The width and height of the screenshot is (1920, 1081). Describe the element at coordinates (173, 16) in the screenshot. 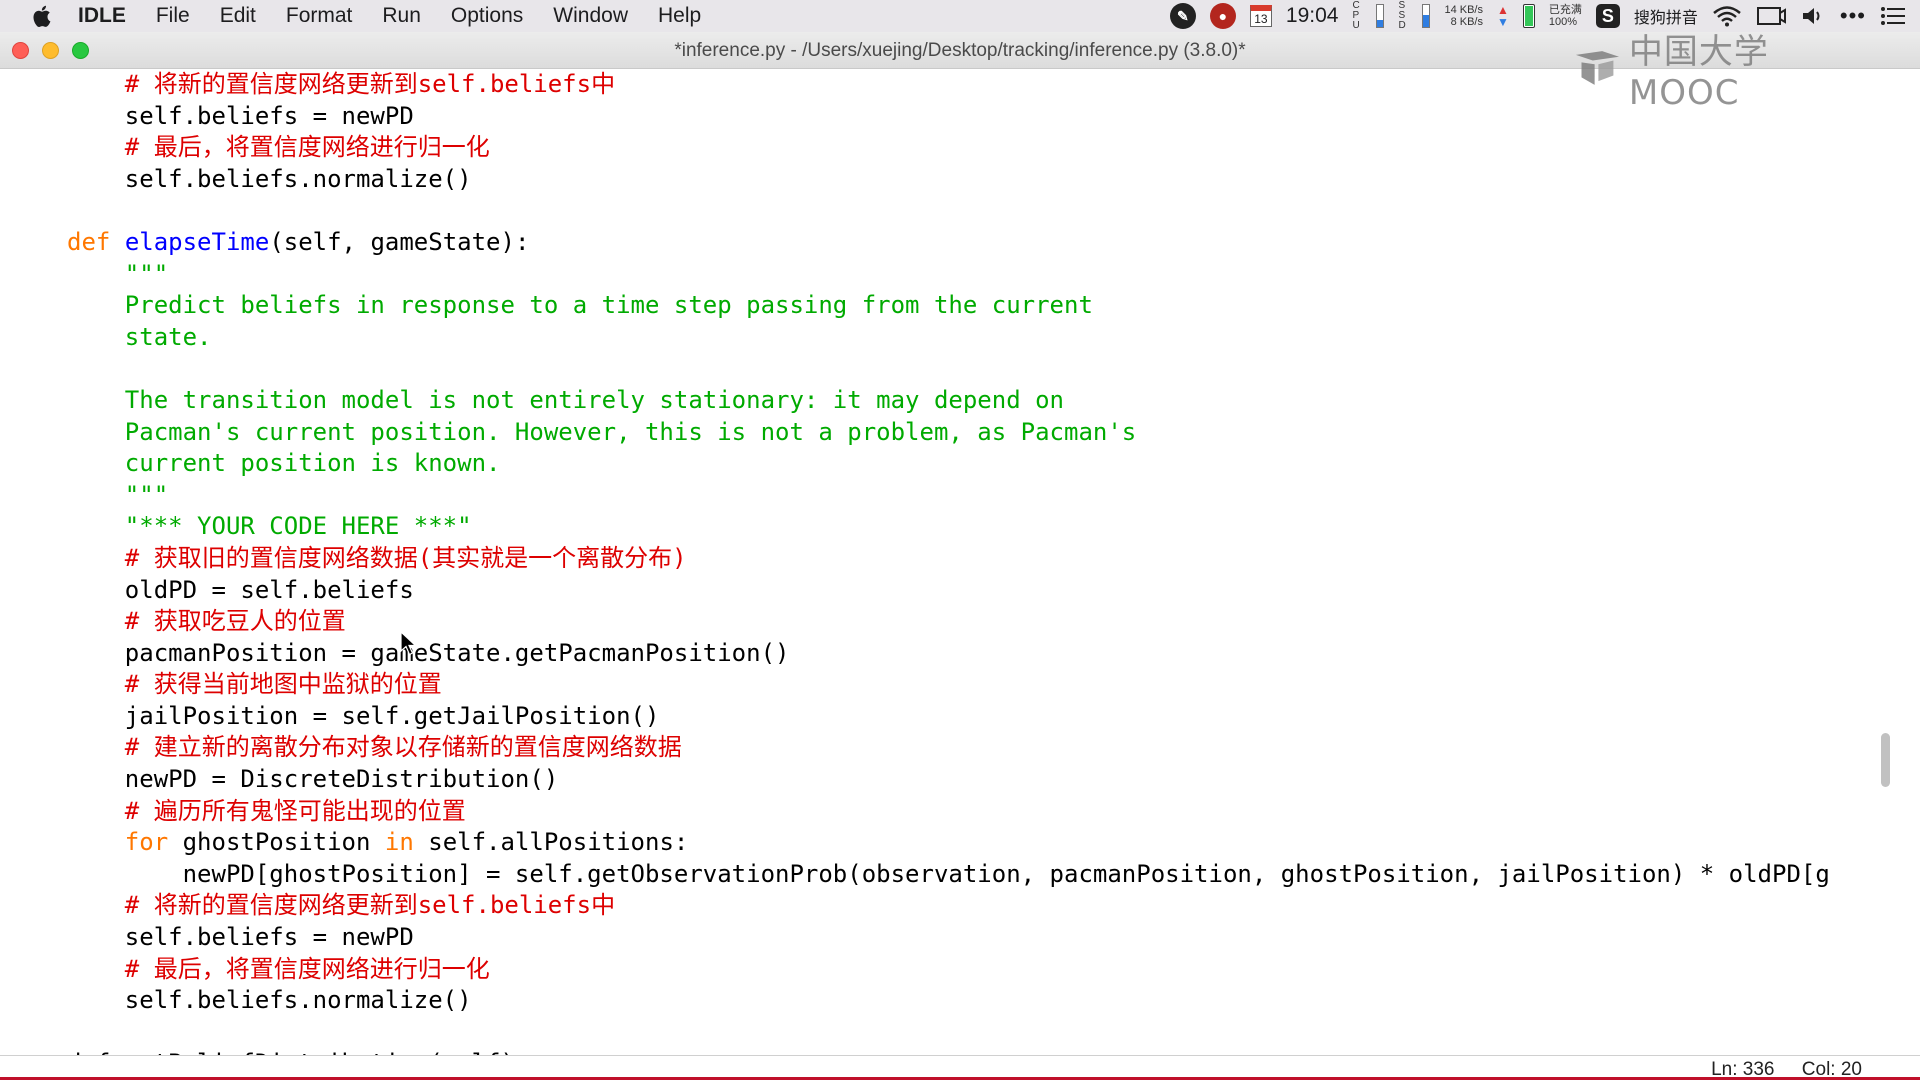

I see `menu-file: File` at that location.